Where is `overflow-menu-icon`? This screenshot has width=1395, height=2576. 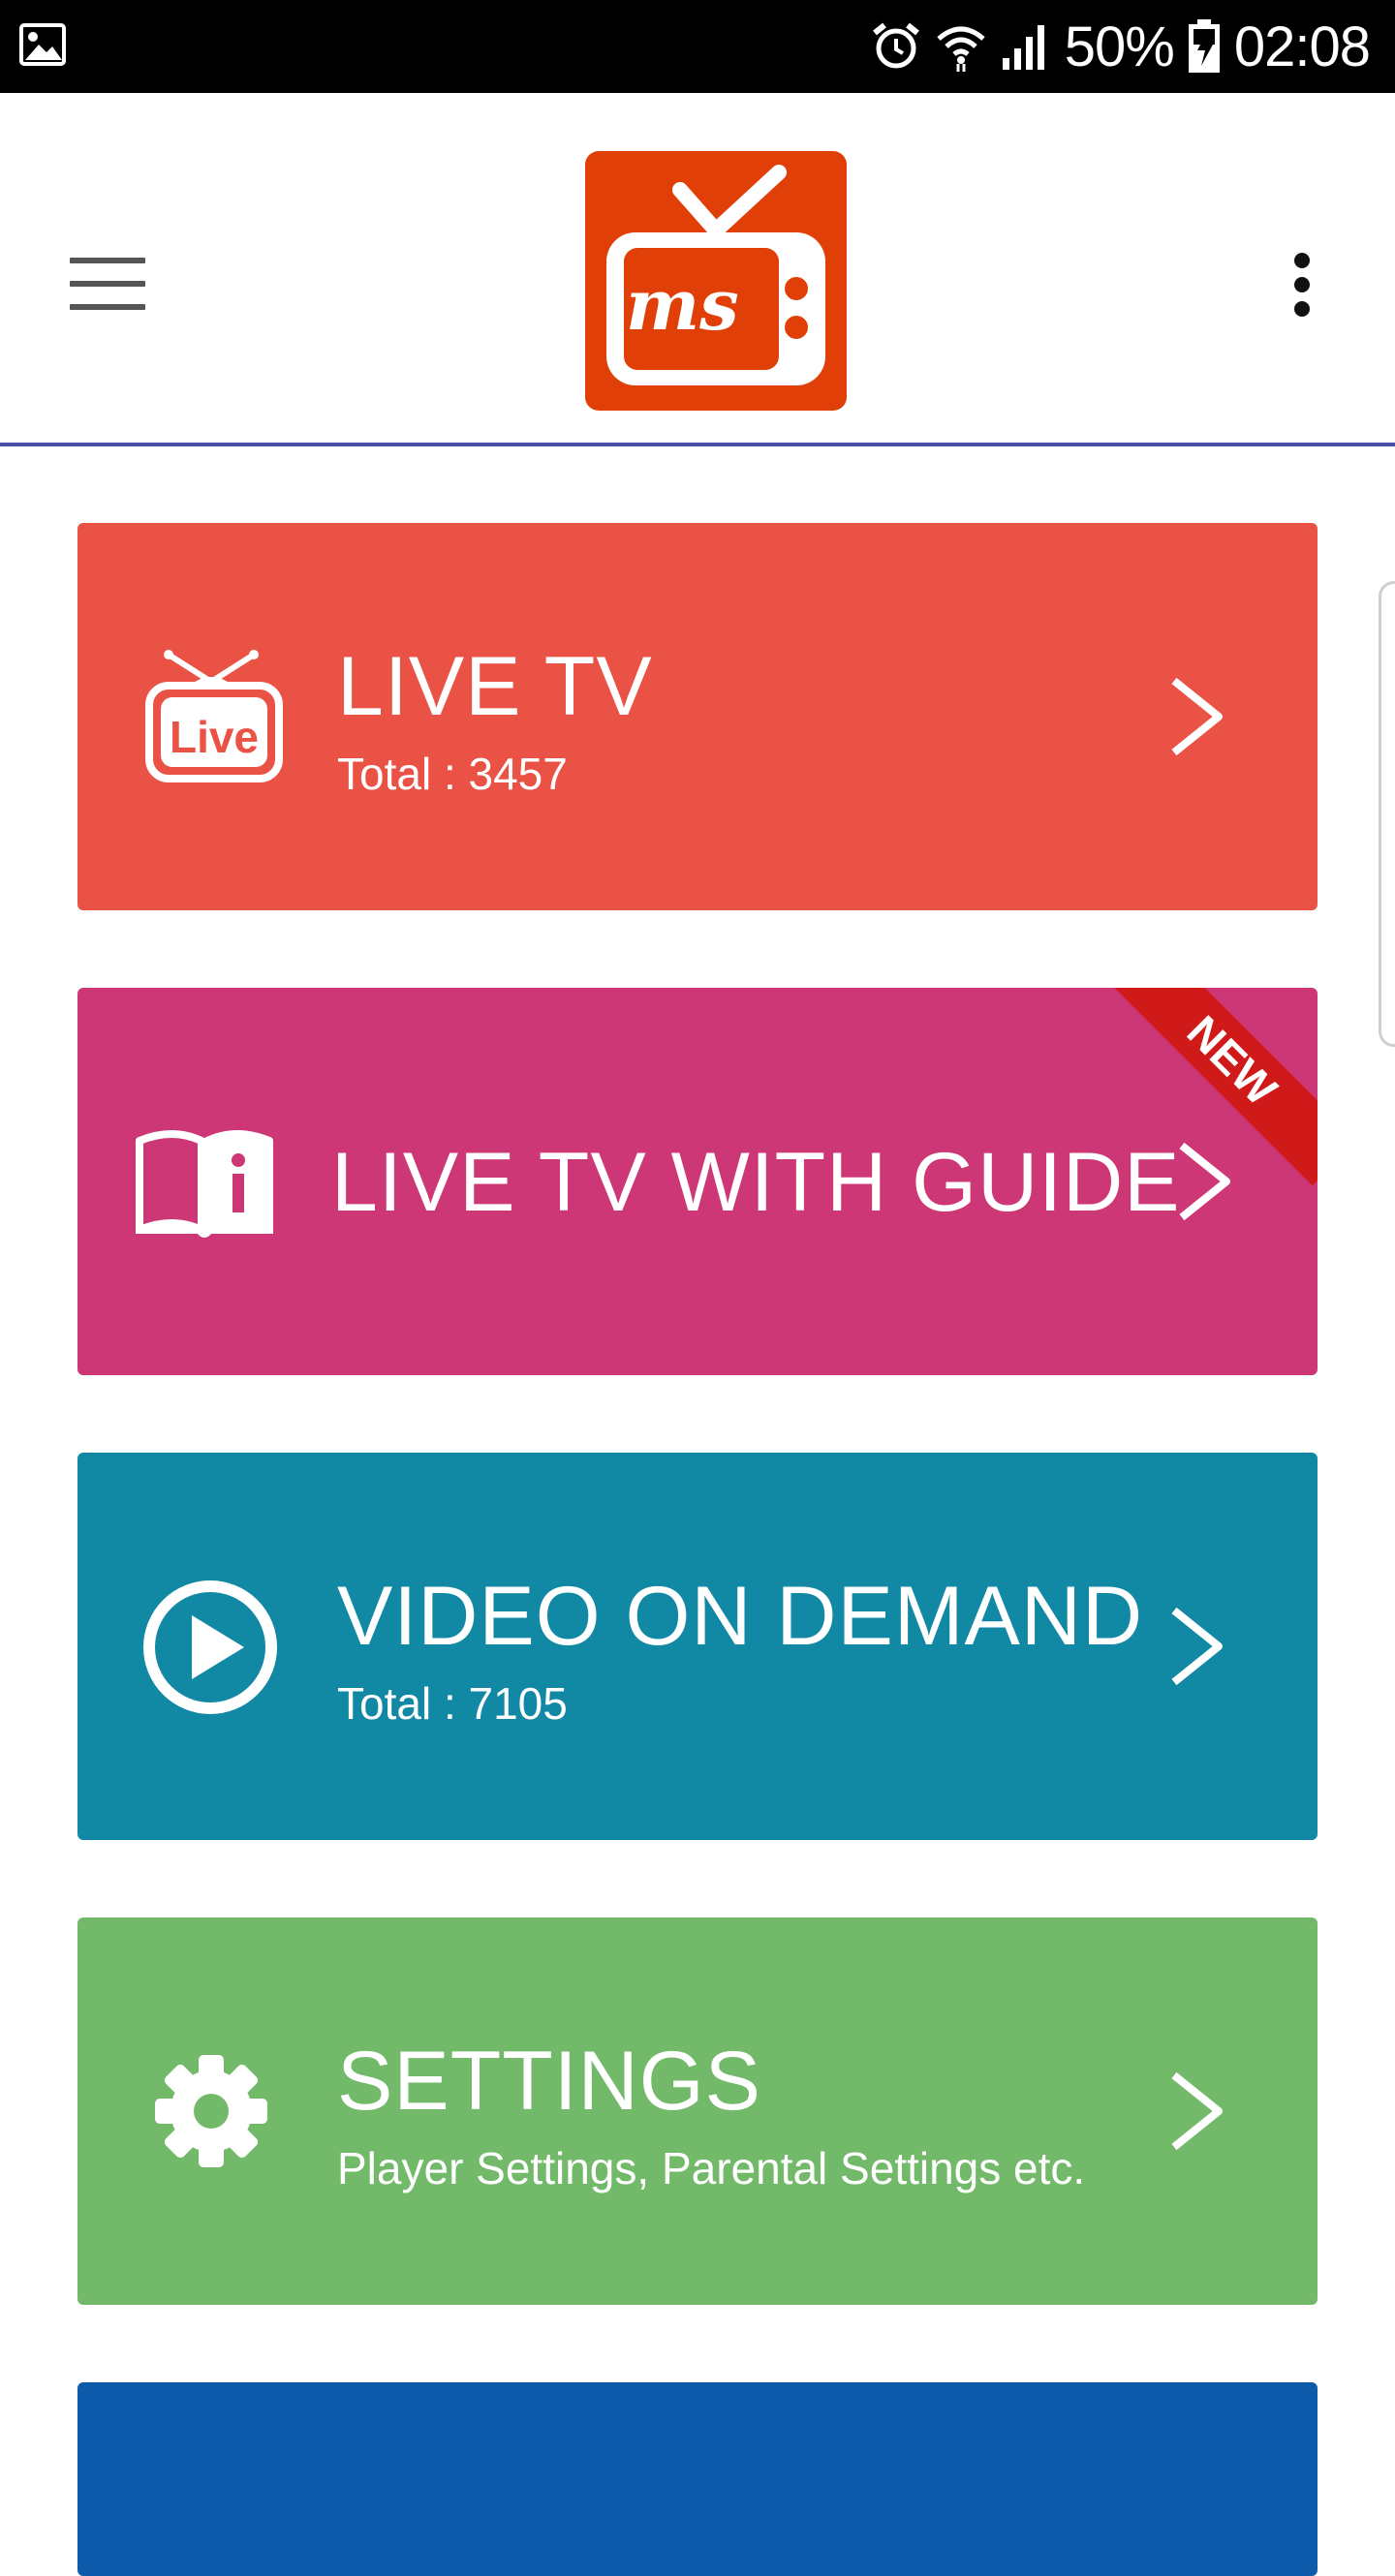 overflow-menu-icon is located at coordinates (1302, 287).